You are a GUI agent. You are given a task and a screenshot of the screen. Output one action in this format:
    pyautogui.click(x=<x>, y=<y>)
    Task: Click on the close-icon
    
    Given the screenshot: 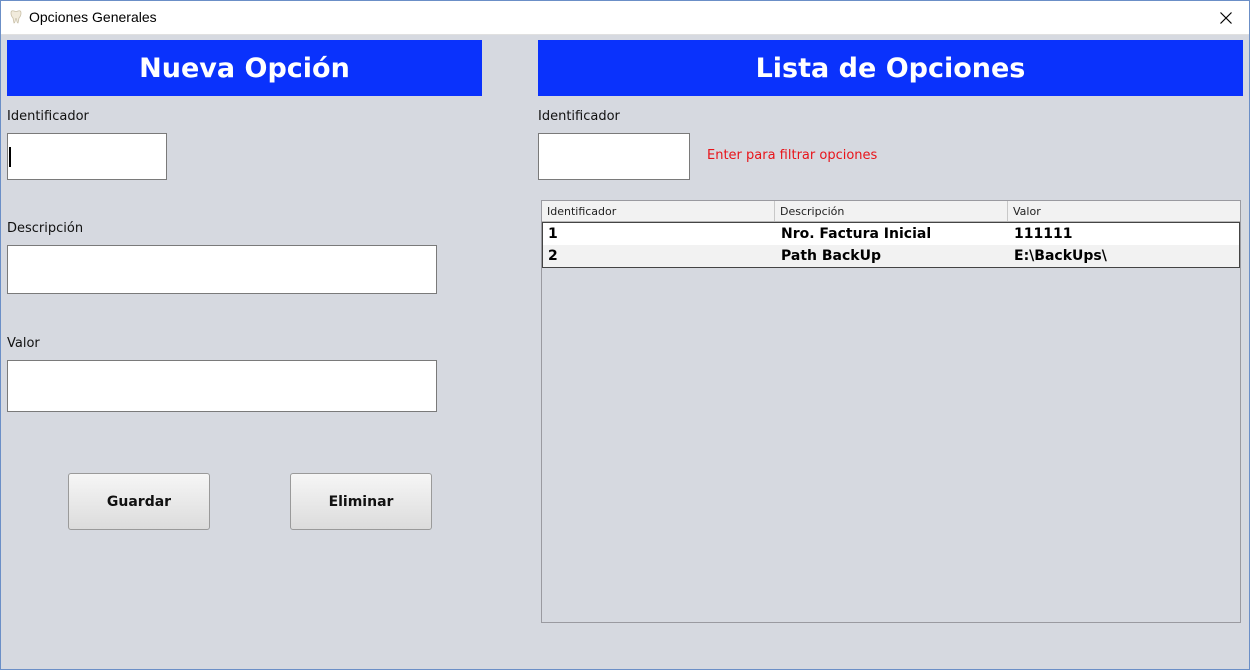 What is the action you would take?
    pyautogui.click(x=1226, y=17)
    